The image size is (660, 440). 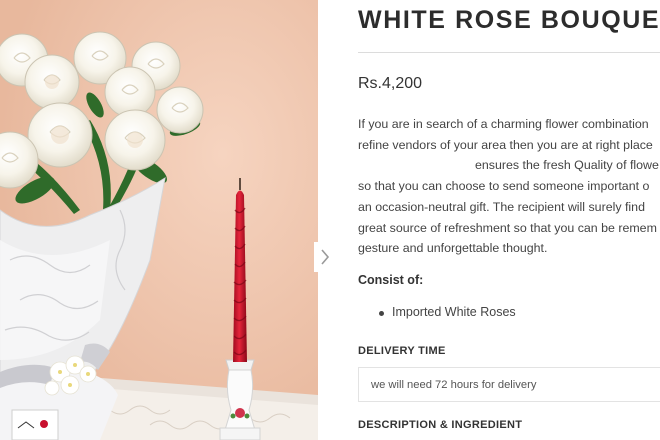 What do you see at coordinates (453, 248) in the screenshot?
I see `description-line: gesture and unforgettable thought.` at bounding box center [453, 248].